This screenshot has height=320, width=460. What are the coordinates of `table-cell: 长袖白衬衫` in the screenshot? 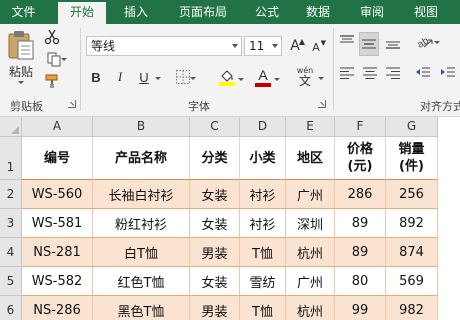 It's located at (141, 194).